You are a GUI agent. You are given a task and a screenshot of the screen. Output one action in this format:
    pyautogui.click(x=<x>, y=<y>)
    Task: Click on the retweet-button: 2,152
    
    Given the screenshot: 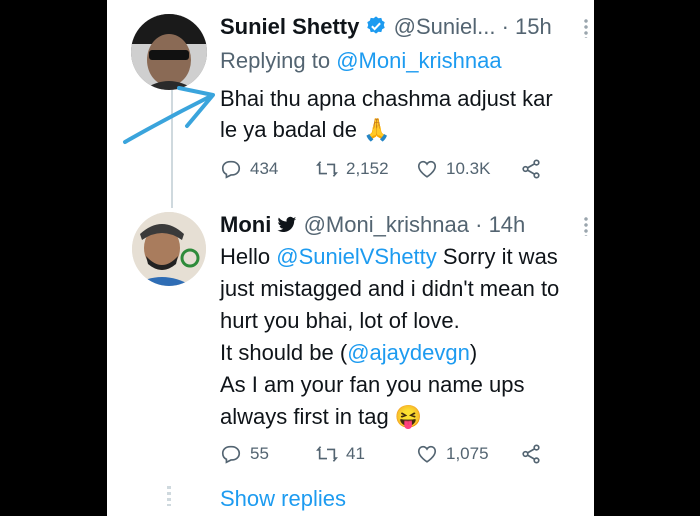 What is the action you would take?
    pyautogui.click(x=352, y=169)
    